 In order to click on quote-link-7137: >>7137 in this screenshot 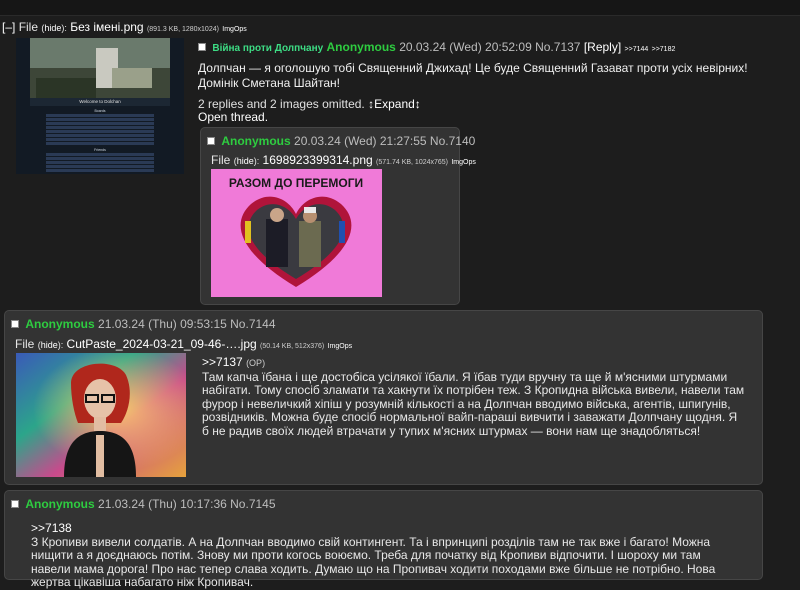, I will do `click(222, 362)`.